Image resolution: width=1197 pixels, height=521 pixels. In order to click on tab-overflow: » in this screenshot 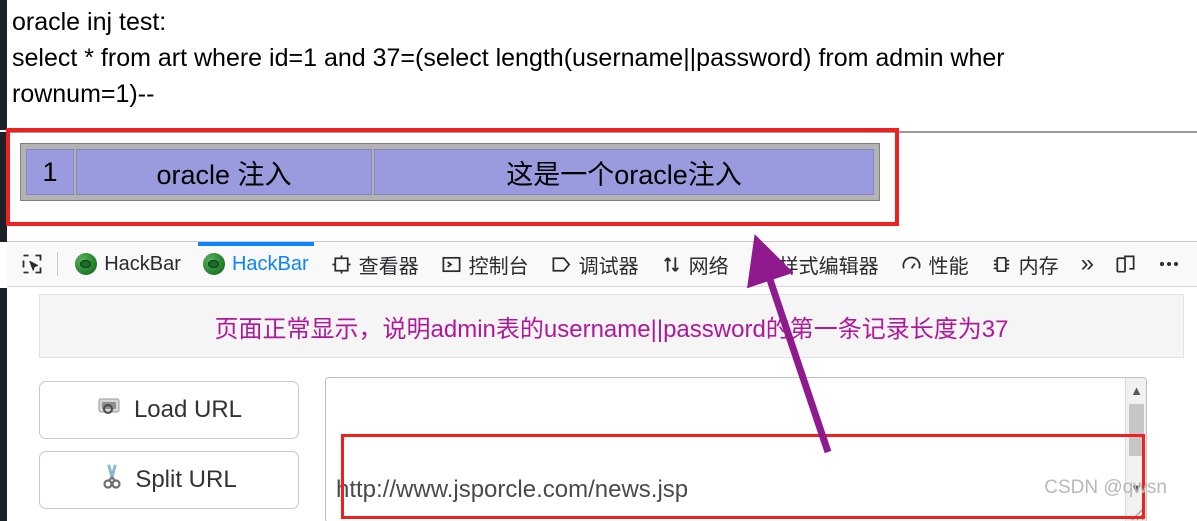, I will do `click(1087, 264)`.